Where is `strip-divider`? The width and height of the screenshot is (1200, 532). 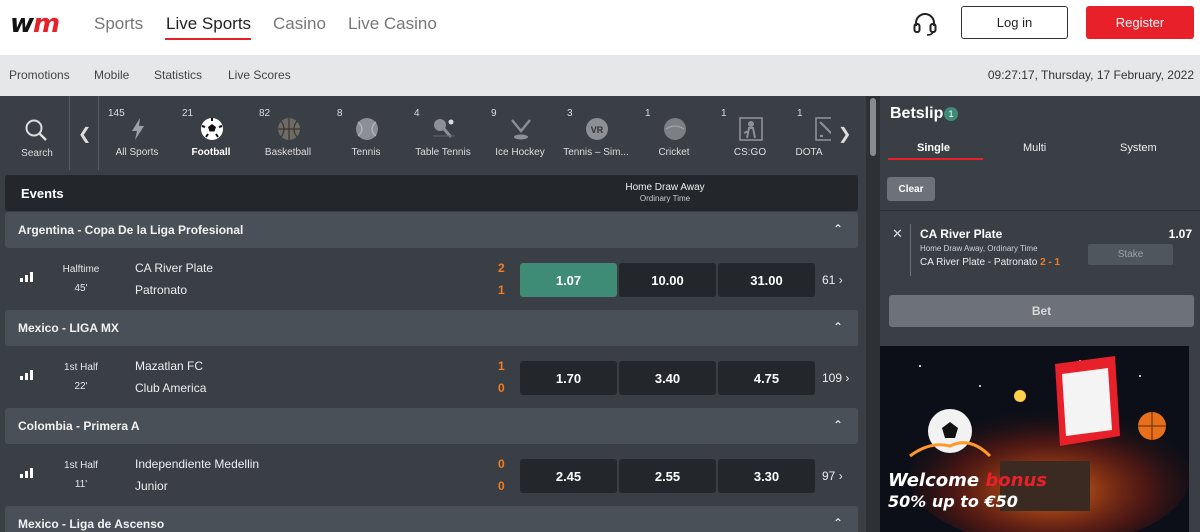 strip-divider is located at coordinates (69, 133).